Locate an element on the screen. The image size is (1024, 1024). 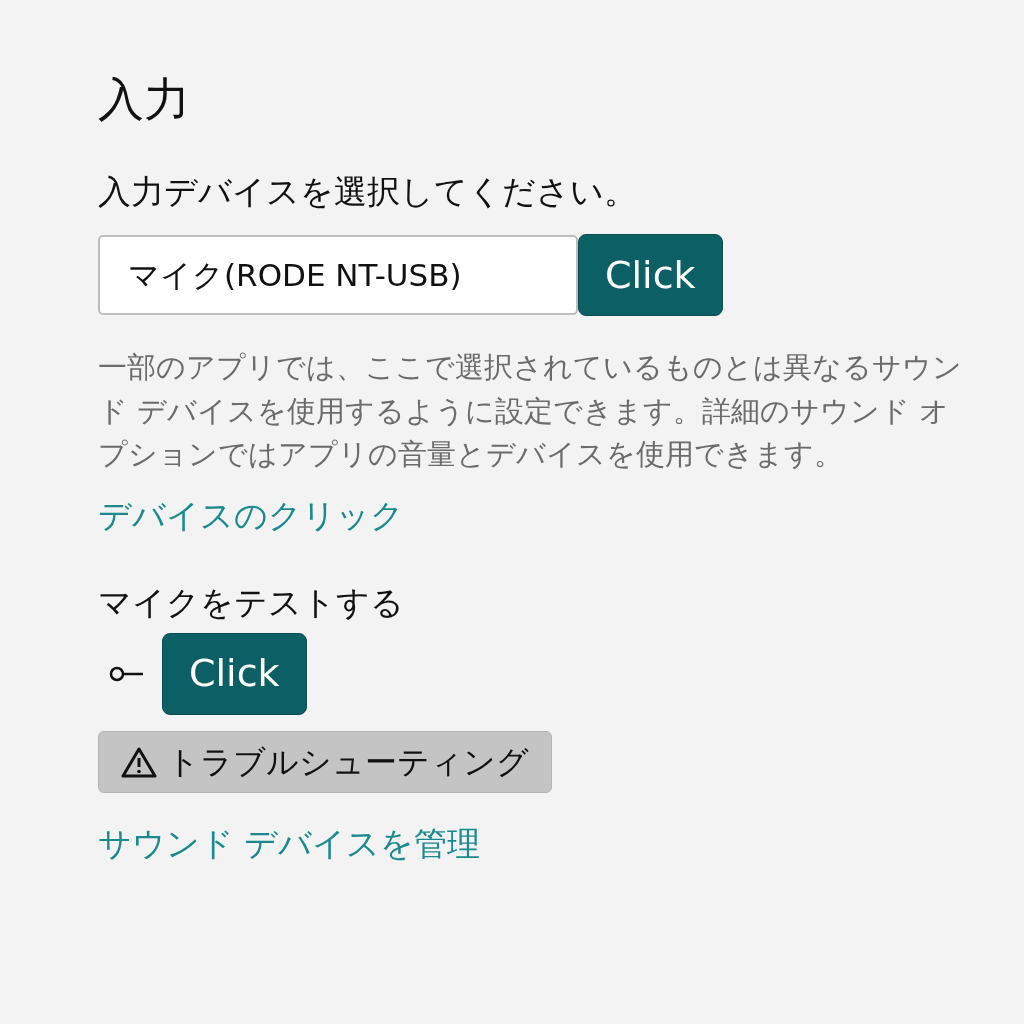
device-dropdown: マイク(RODE NT-USB) is located at coordinates (338, 275).